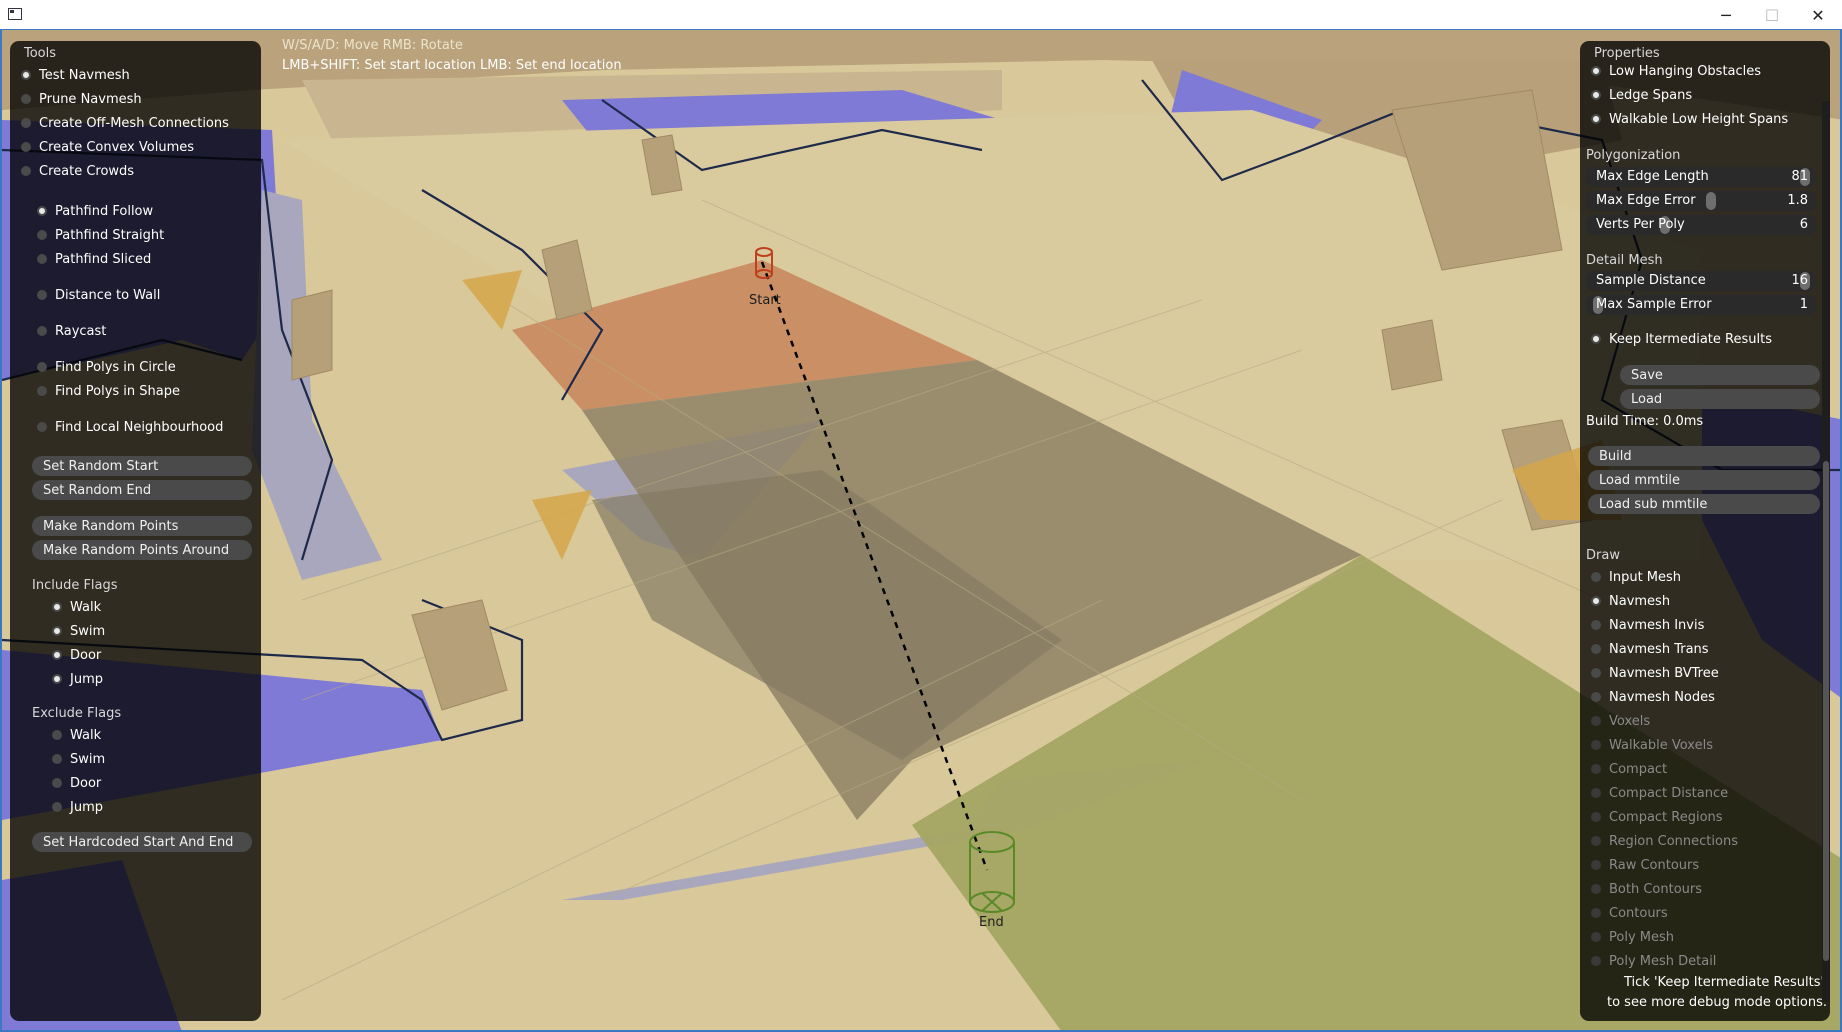 The image size is (1842, 1032). I want to click on tool-option-create-convex-volumes: Create Convex Volumes, so click(107, 147).